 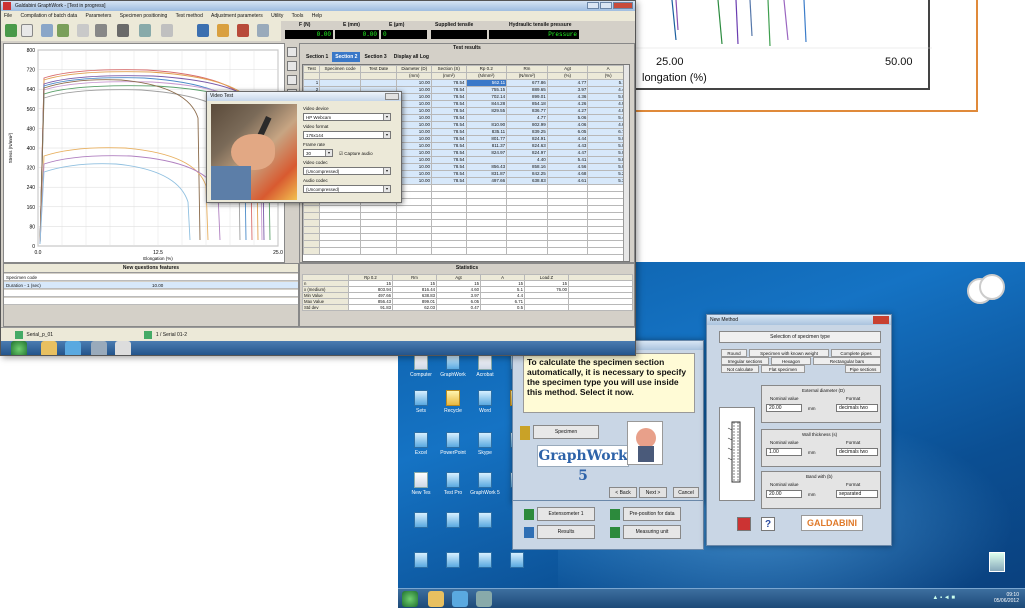 I want to click on table-icon, so click(x=101, y=30).